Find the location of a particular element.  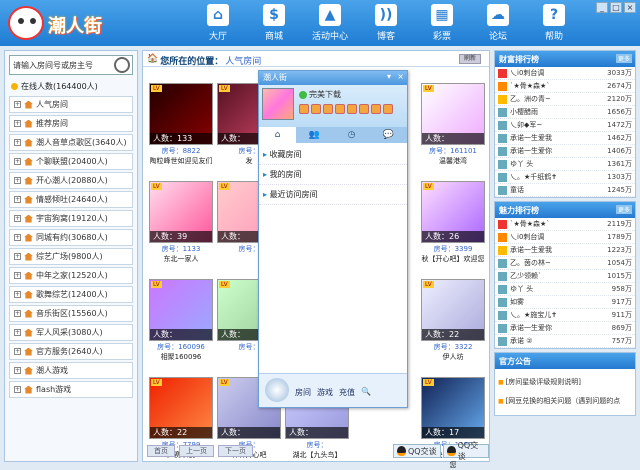

prev-page-button: 上一页 is located at coordinates (196, 451).